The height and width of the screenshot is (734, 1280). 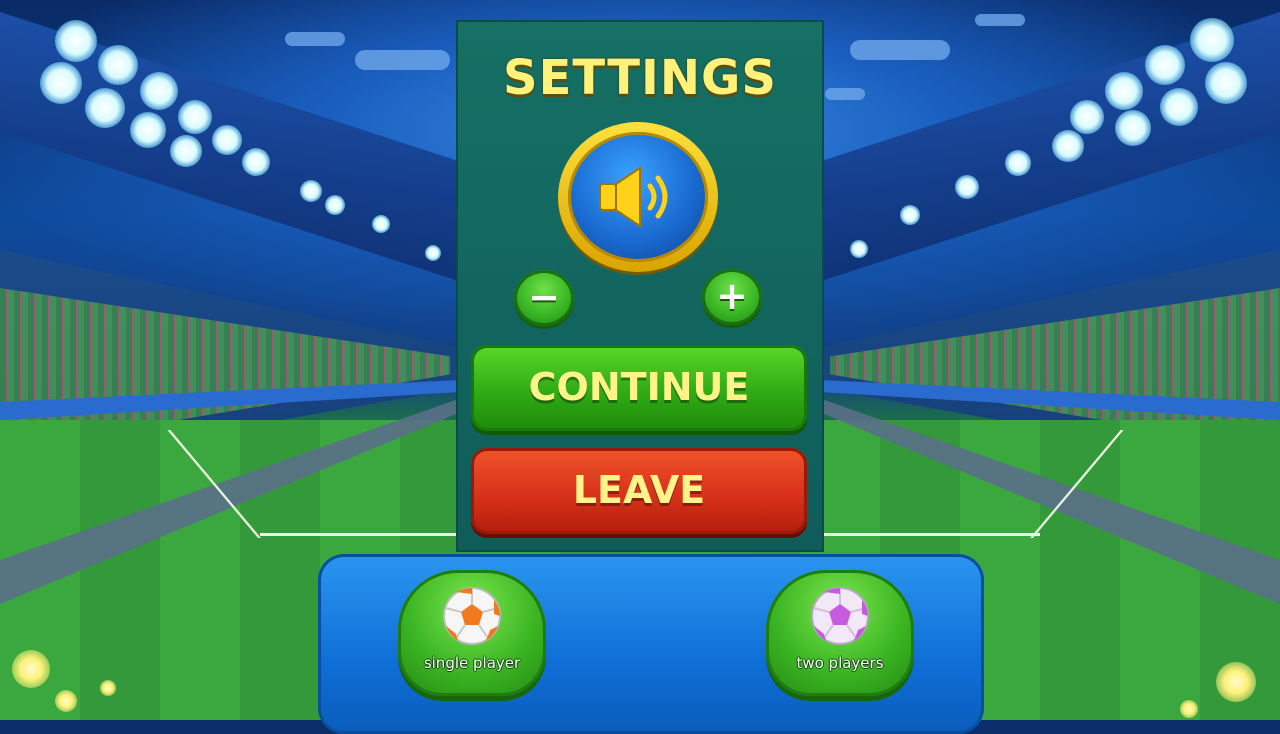 I want to click on mode-select-tray: single player two players, so click(x=651, y=644).